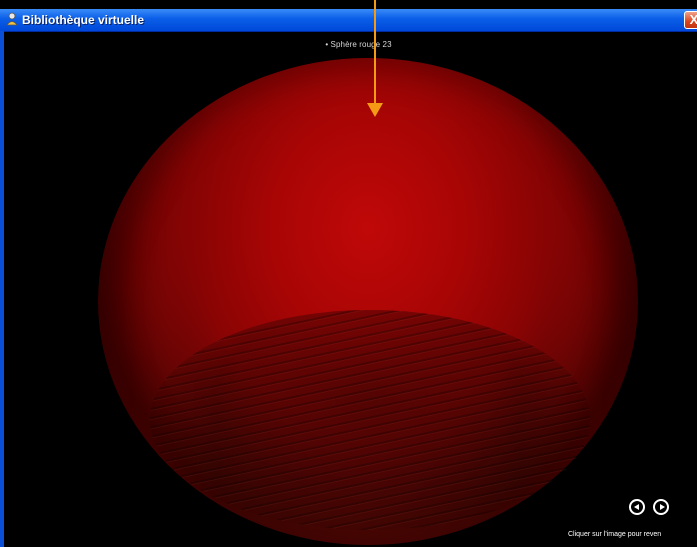  Describe the element at coordinates (615, 534) in the screenshot. I see `return-hint: Cliquer sur l'image pour reven` at that location.